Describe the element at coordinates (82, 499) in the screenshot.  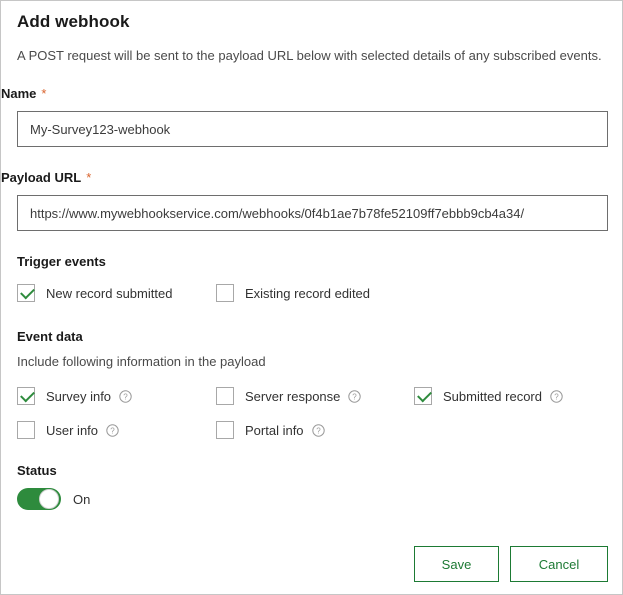
I see `status-toggle-label: On` at that location.